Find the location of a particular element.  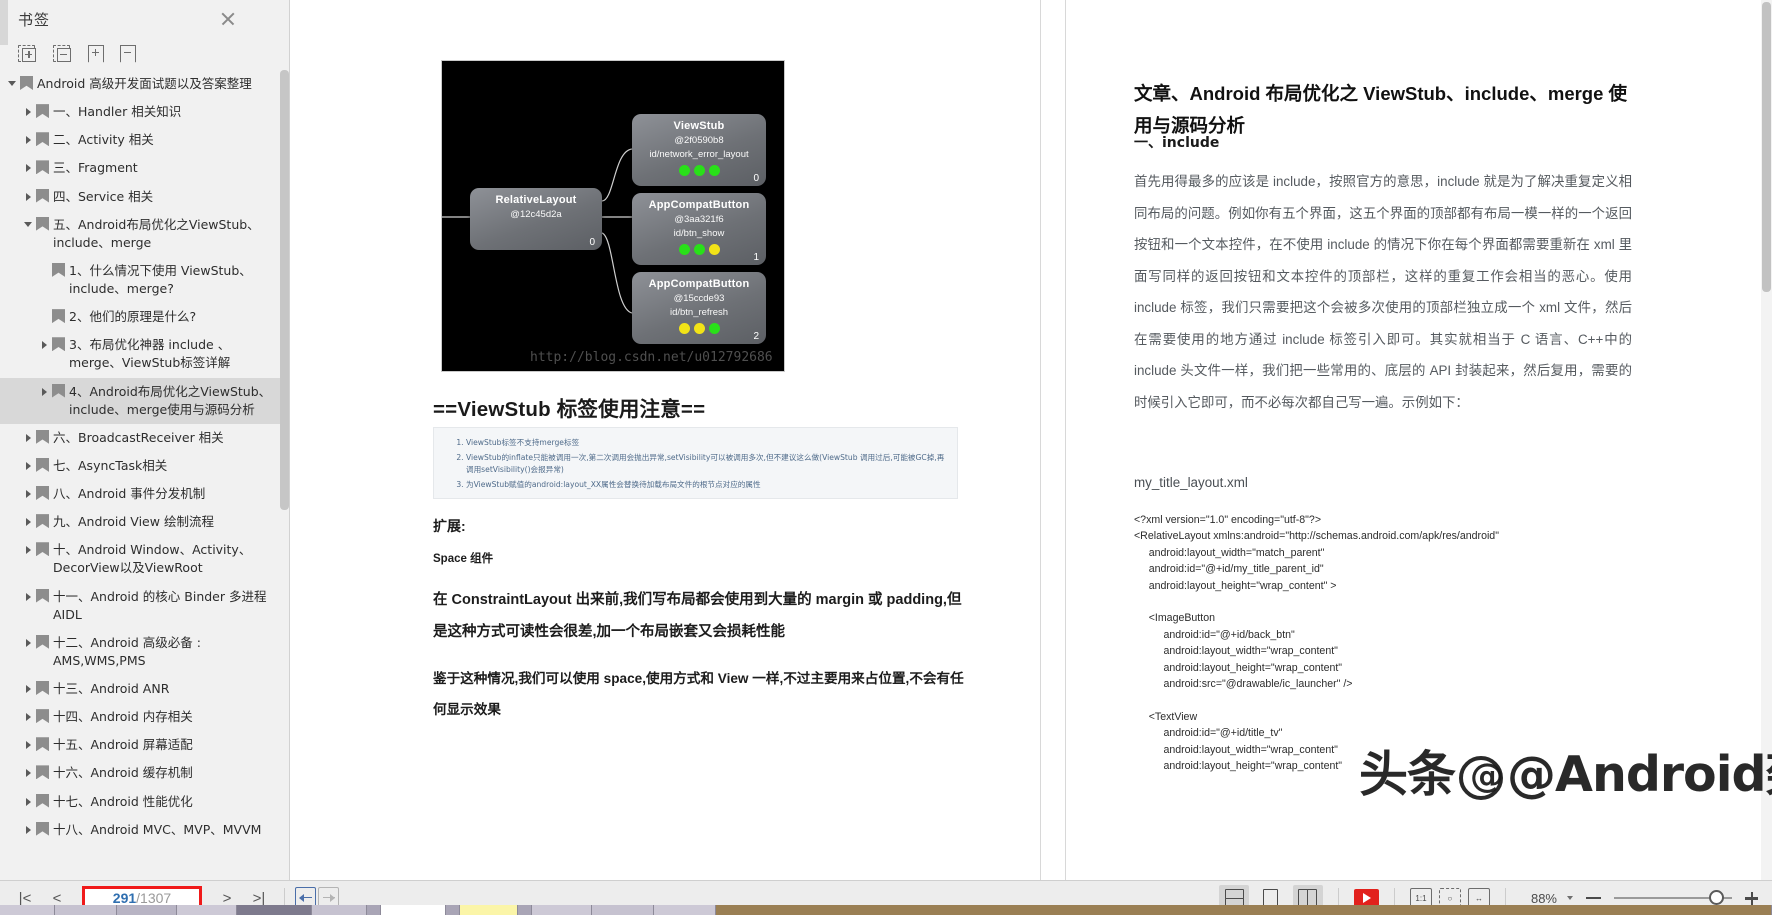

bookmark-item: 十六、Android 缓存机制 is located at coordinates (144, 773).